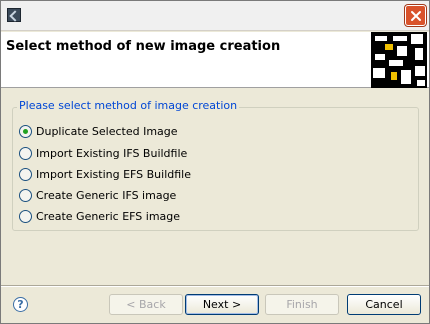 The width and height of the screenshot is (430, 324). Describe the element at coordinates (20, 304) in the screenshot. I see `help-icon: ?` at that location.